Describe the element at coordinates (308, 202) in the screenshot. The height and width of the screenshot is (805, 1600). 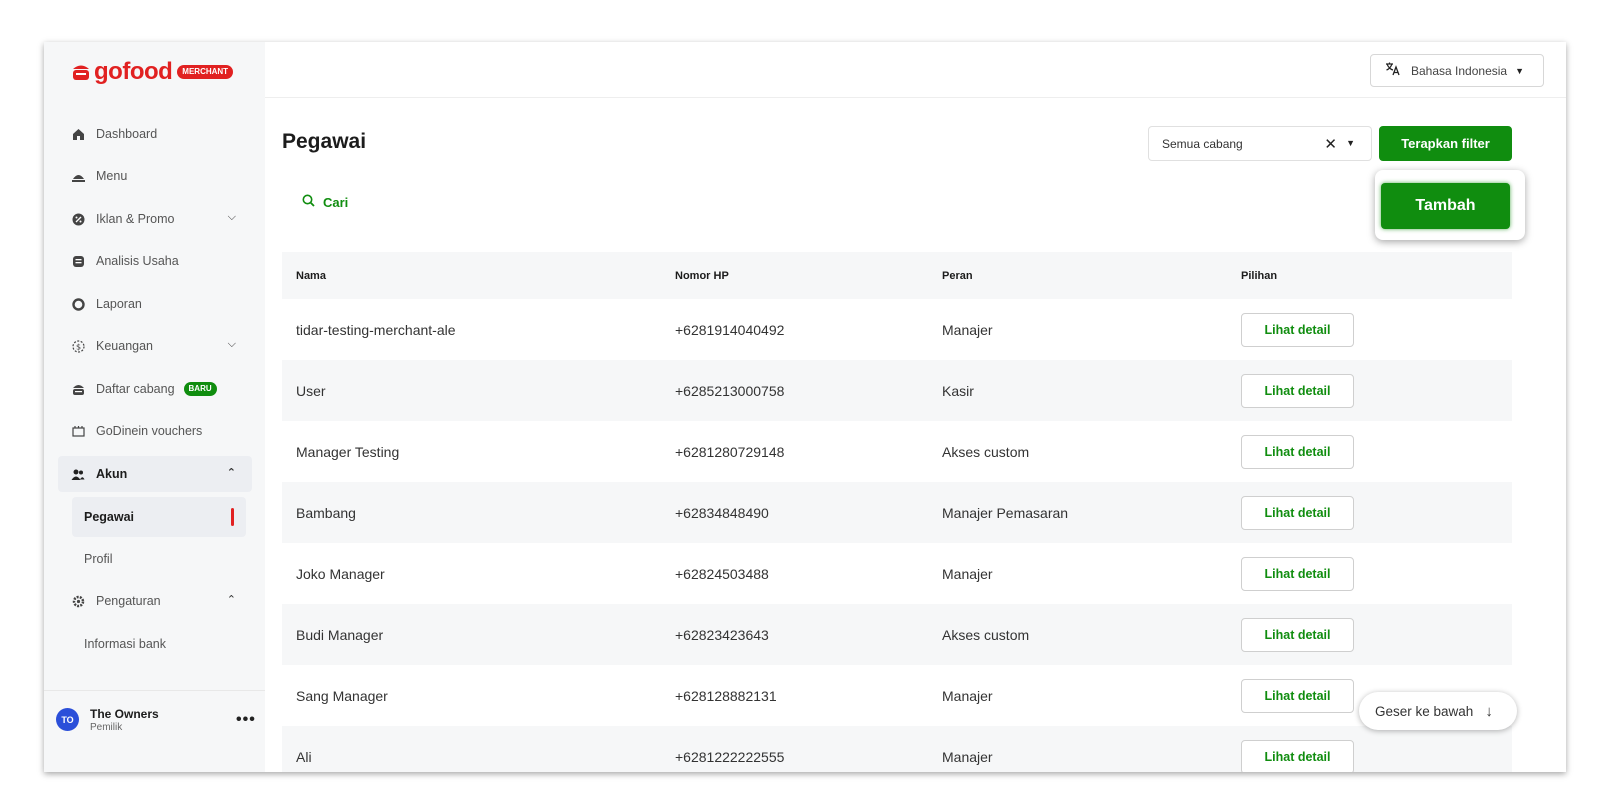
I see `search-icon` at that location.